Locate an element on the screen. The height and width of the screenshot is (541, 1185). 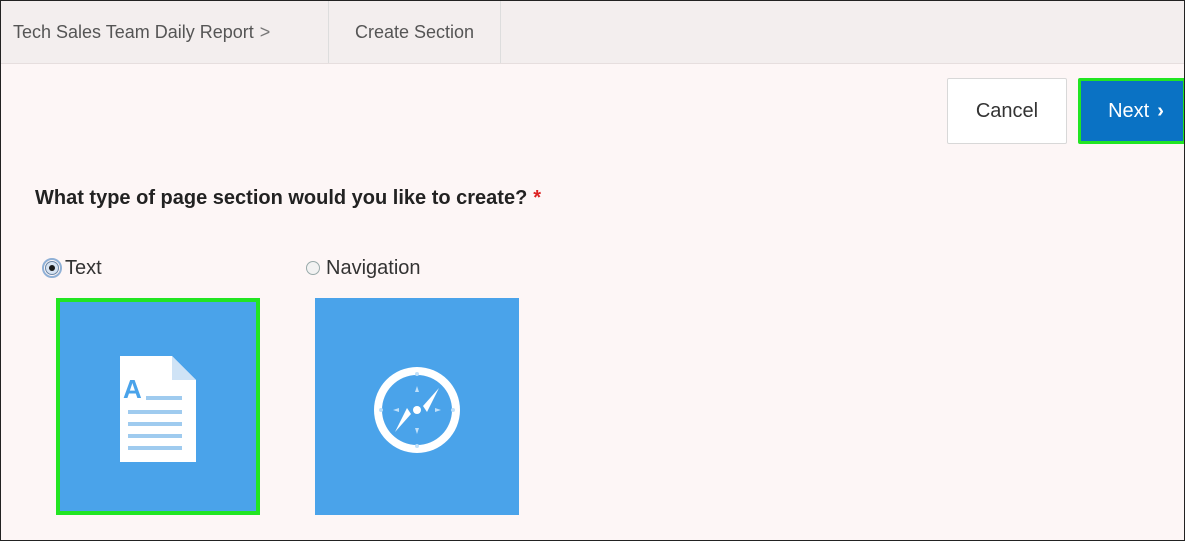
breadcrumb-item-create-section: Create Section is located at coordinates (415, 32).